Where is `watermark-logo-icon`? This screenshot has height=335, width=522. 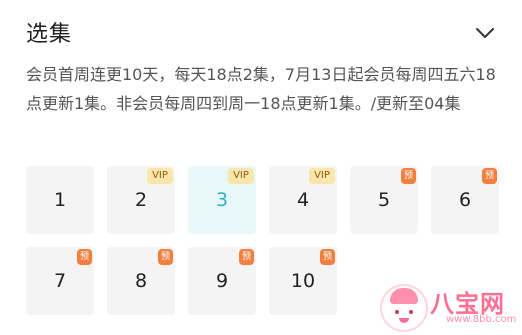
watermark-logo-icon is located at coordinates (404, 308).